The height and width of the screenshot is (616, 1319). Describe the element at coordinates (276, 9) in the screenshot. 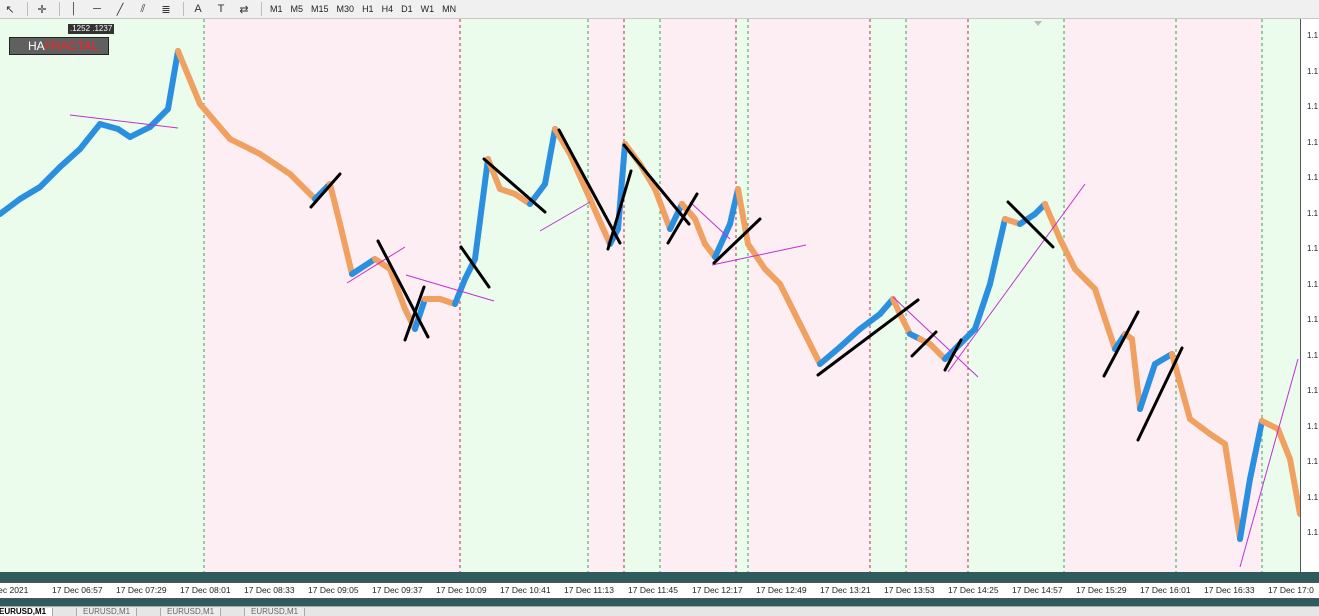

I see `timeframe-m1-button: M1` at that location.